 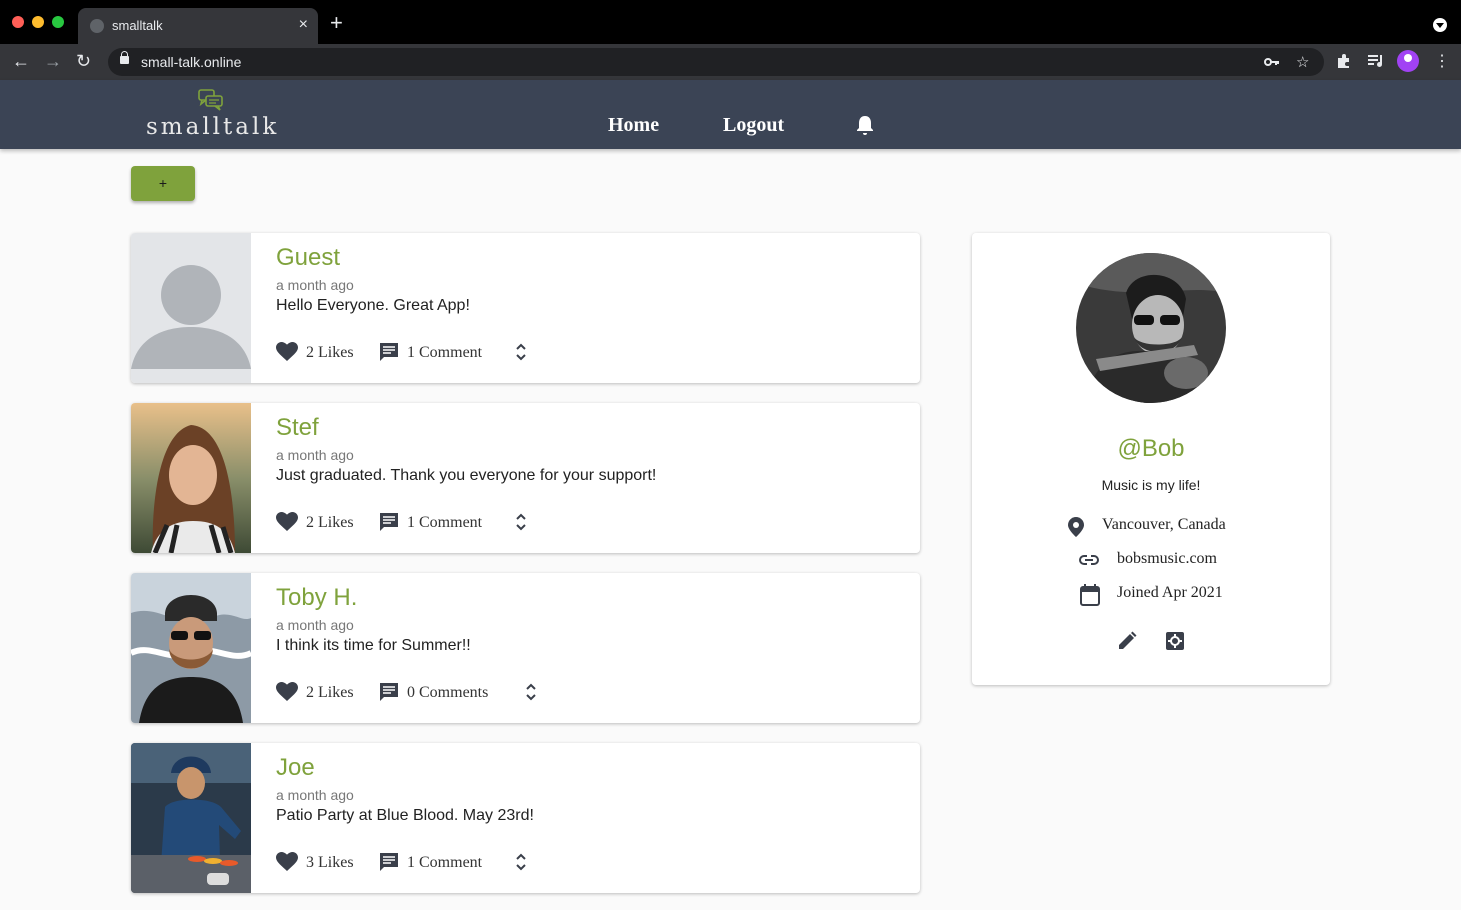 What do you see at coordinates (124, 57) in the screenshot?
I see `lock-icon` at bounding box center [124, 57].